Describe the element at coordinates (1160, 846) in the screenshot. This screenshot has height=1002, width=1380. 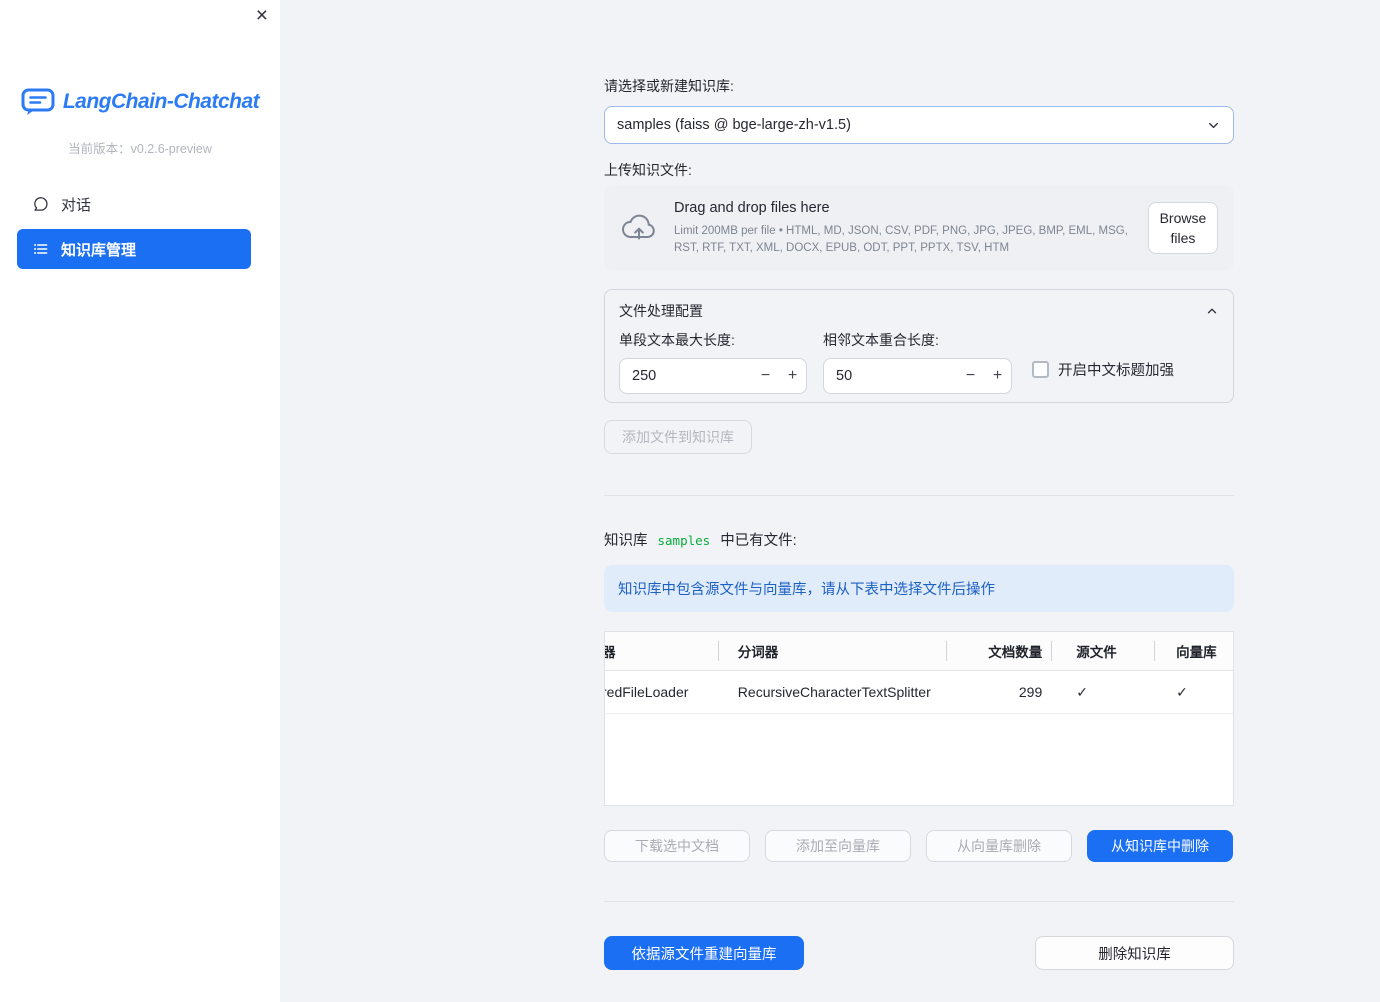
I see `delete-from-kb-button: 从知识库中删除` at that location.